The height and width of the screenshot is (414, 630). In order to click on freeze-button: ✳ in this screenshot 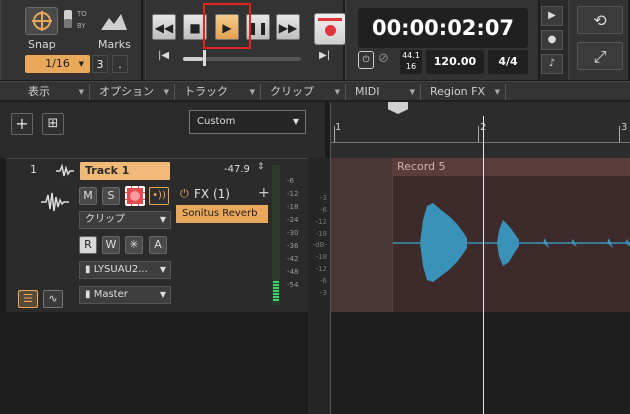, I will do `click(134, 245)`.